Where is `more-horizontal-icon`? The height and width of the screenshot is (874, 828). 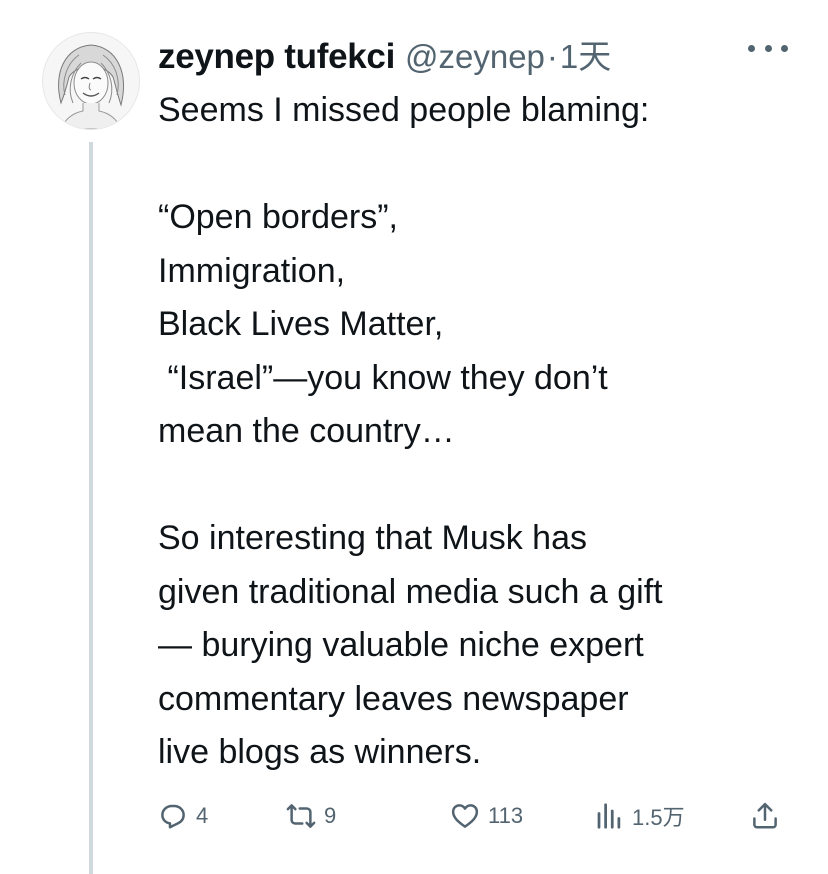
more-horizontal-icon is located at coordinates (768, 48).